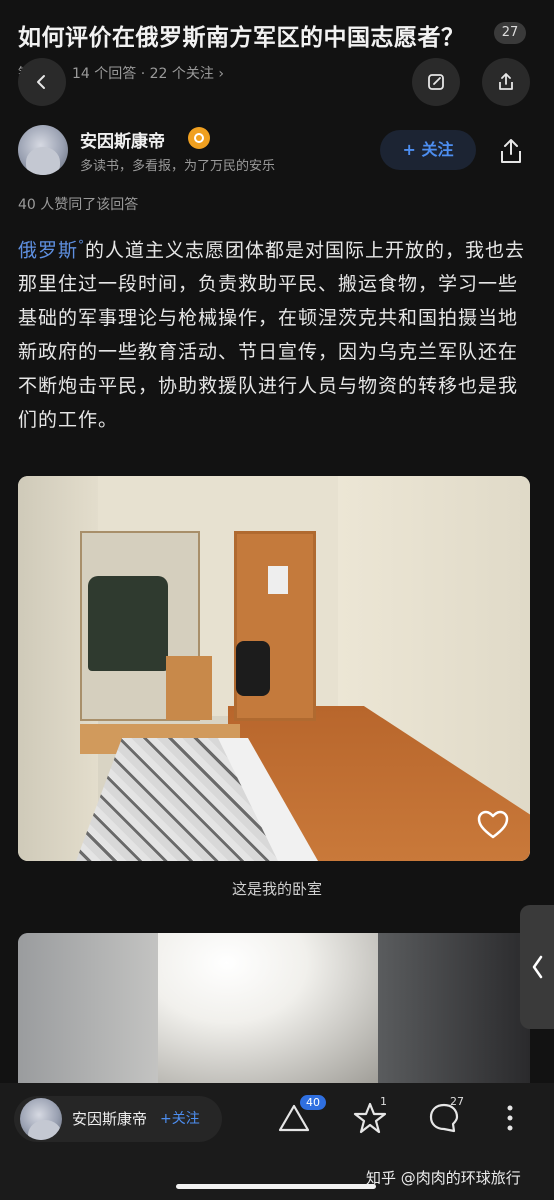 The height and width of the screenshot is (1200, 554). I want to click on follow-button: + 关注, so click(428, 150).